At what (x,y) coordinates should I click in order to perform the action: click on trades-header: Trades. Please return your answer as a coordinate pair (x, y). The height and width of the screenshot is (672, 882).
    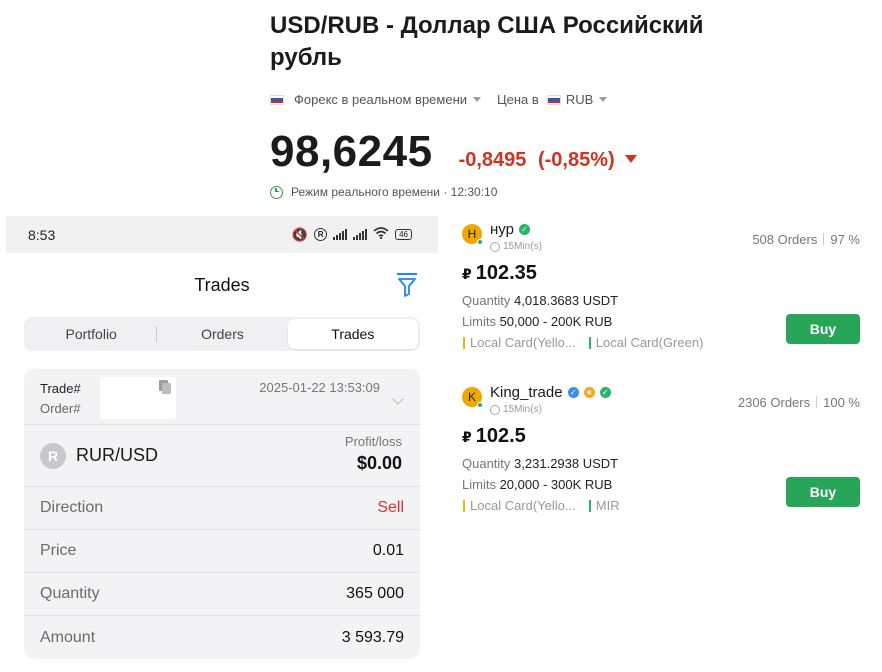
    Looking at the image, I should click on (222, 285).